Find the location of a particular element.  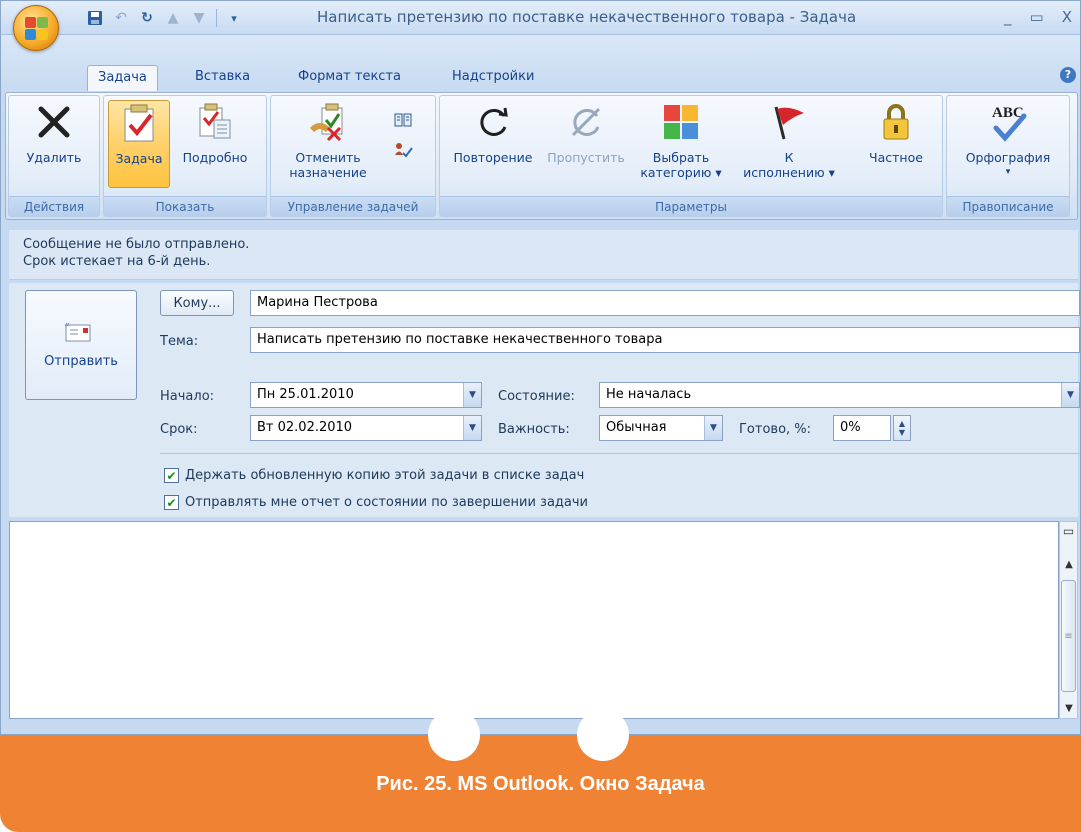

private-button: Частное is located at coordinates (896, 144).